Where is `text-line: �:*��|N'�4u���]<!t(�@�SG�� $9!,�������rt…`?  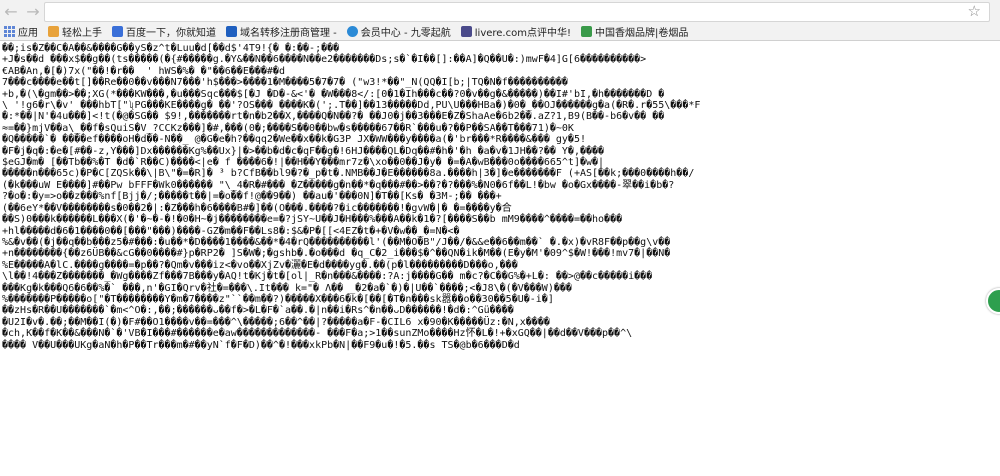 text-line: �:*��|N'�4u���]<!t(�@�SG�� $9!,�������rt… is located at coordinates (333, 117).